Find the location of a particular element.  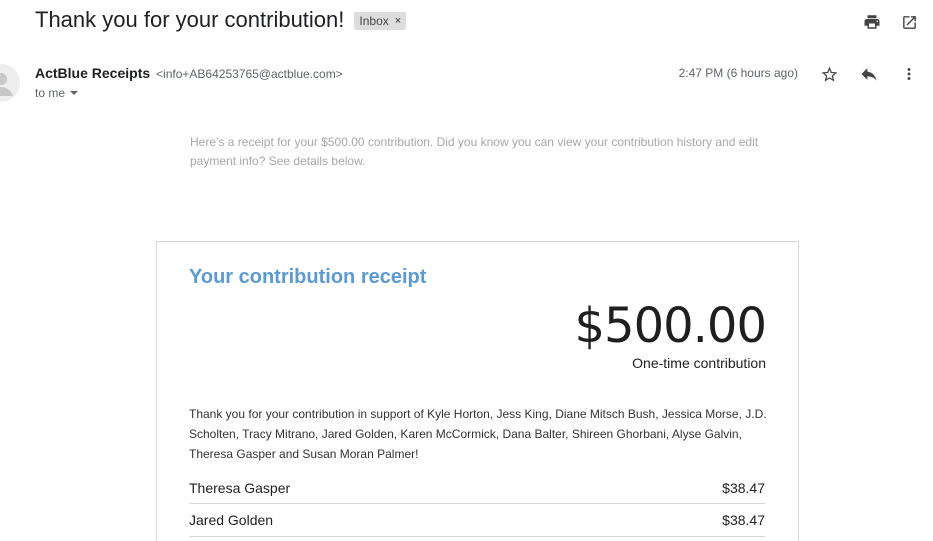

sender-email: <info+AB64253765@actblue.com> is located at coordinates (249, 74).